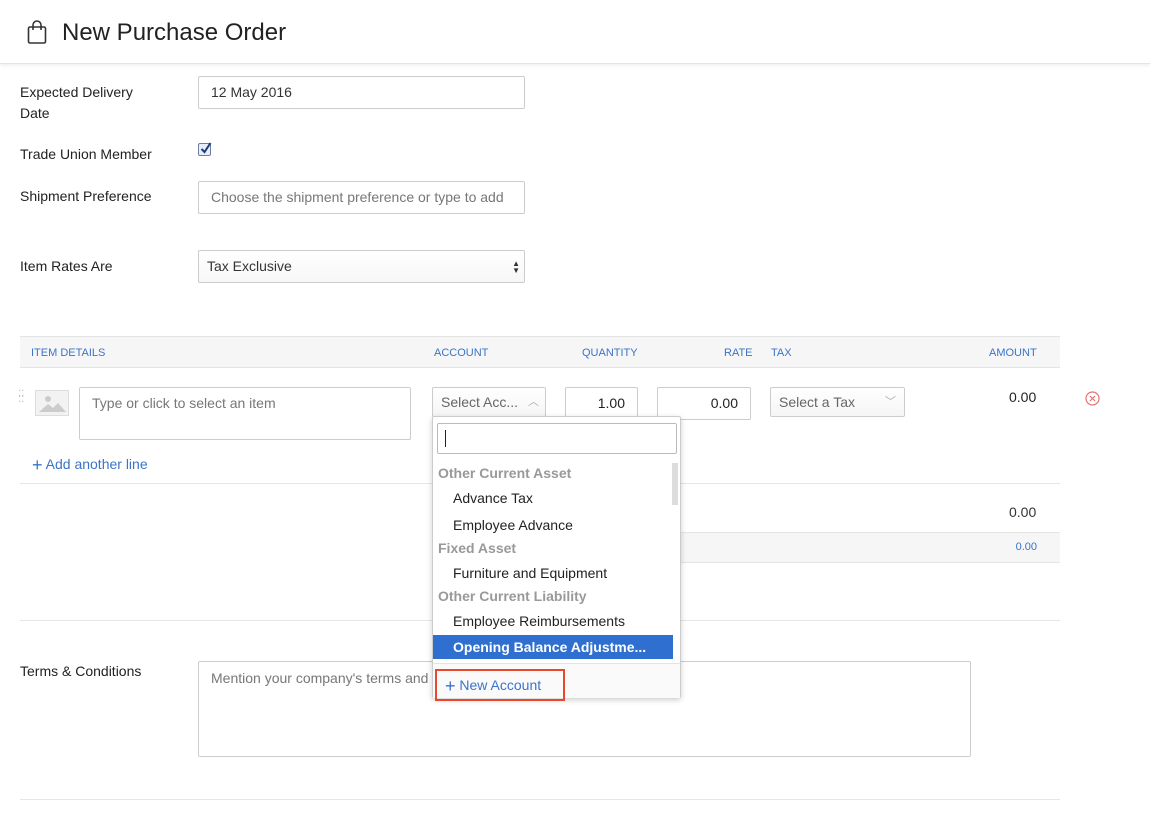 The image size is (1150, 814). What do you see at coordinates (21, 397) in the screenshot?
I see `drag-handle-icon: ⁚⁚ ⁚⁚` at bounding box center [21, 397].